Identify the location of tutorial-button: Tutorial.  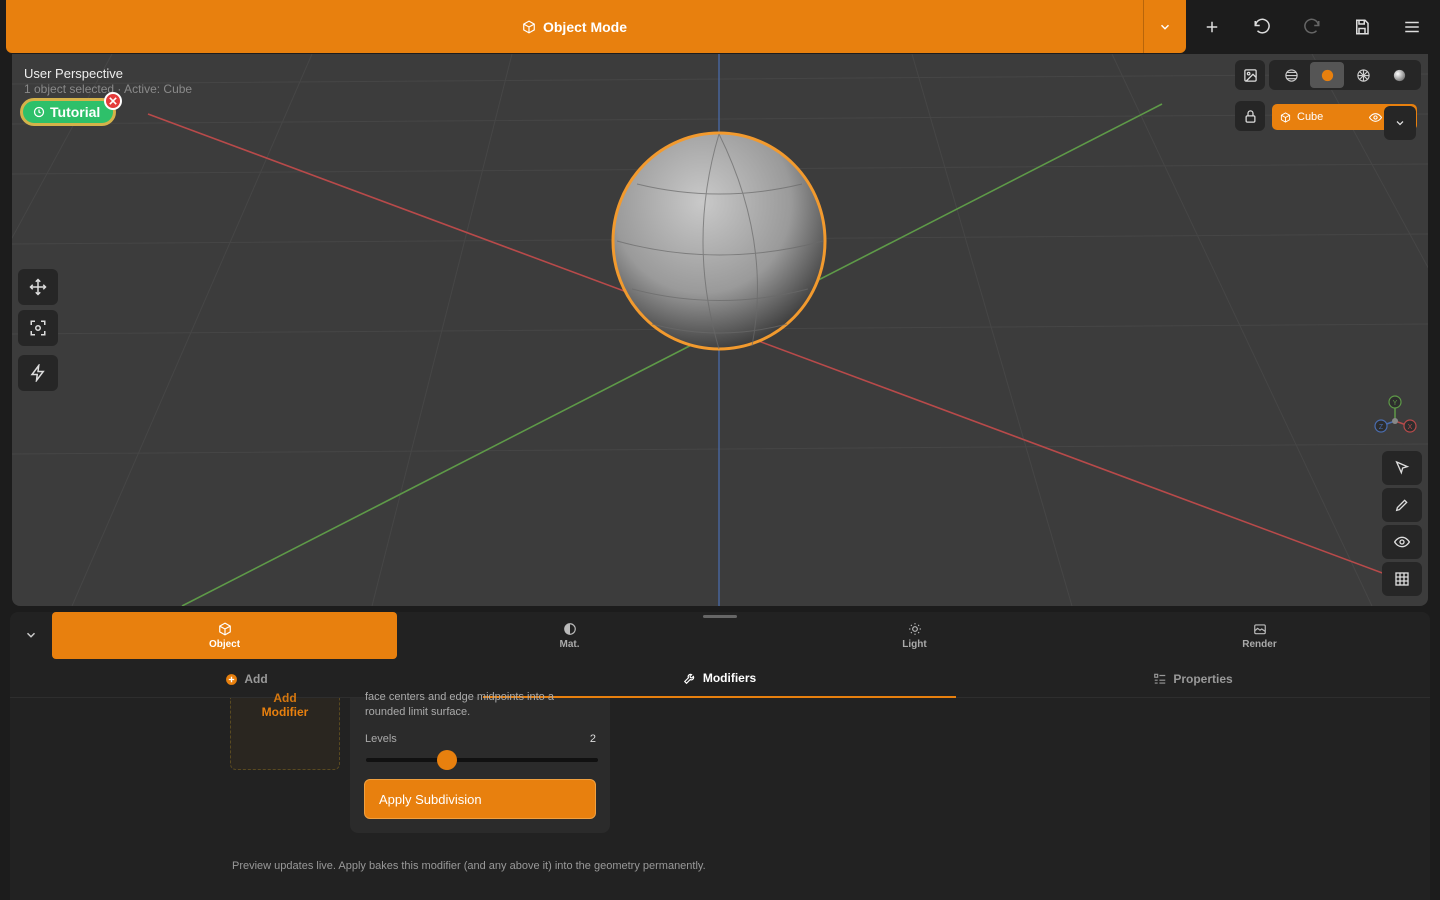
(68, 112).